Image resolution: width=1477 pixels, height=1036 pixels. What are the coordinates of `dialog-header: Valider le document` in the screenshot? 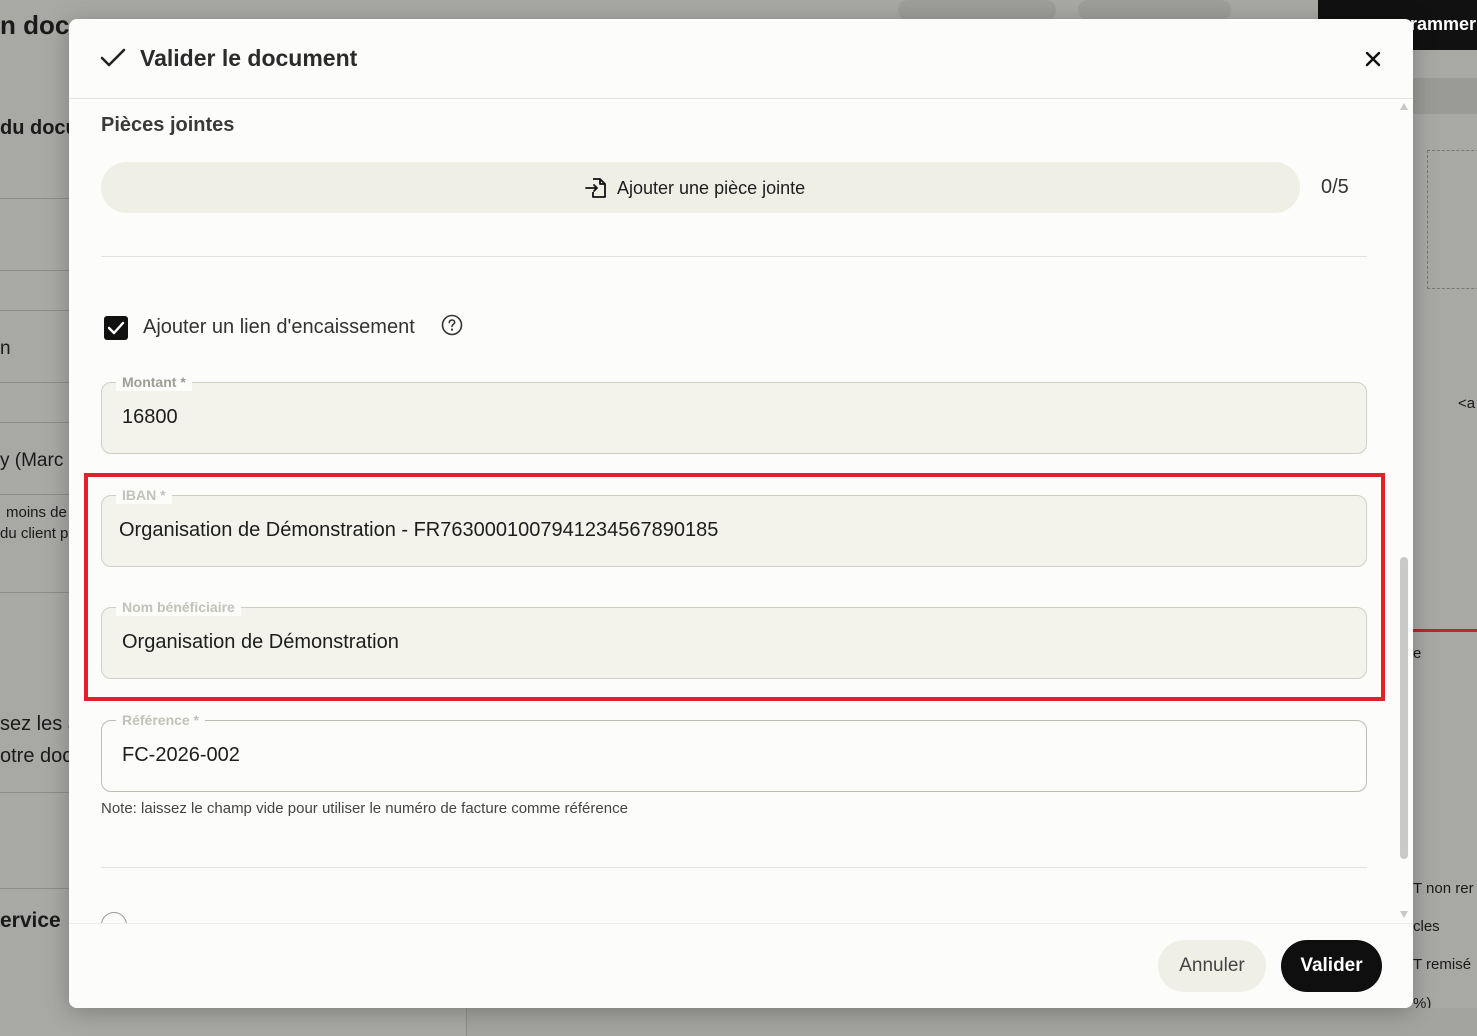 It's located at (741, 59).